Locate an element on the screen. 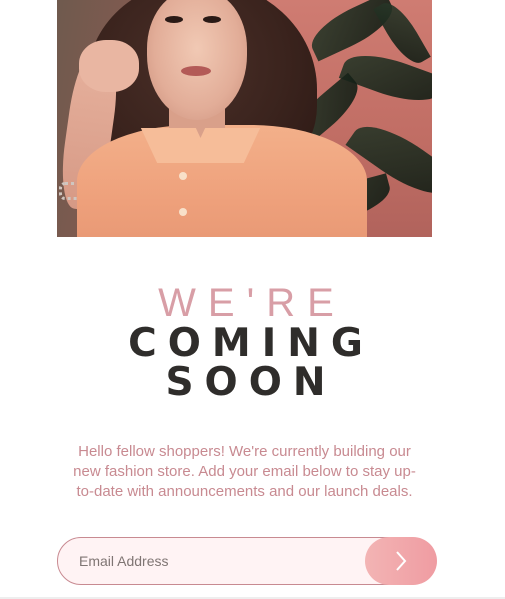 The height and width of the screenshot is (599, 505). model-eye-right is located at coordinates (212, 19).